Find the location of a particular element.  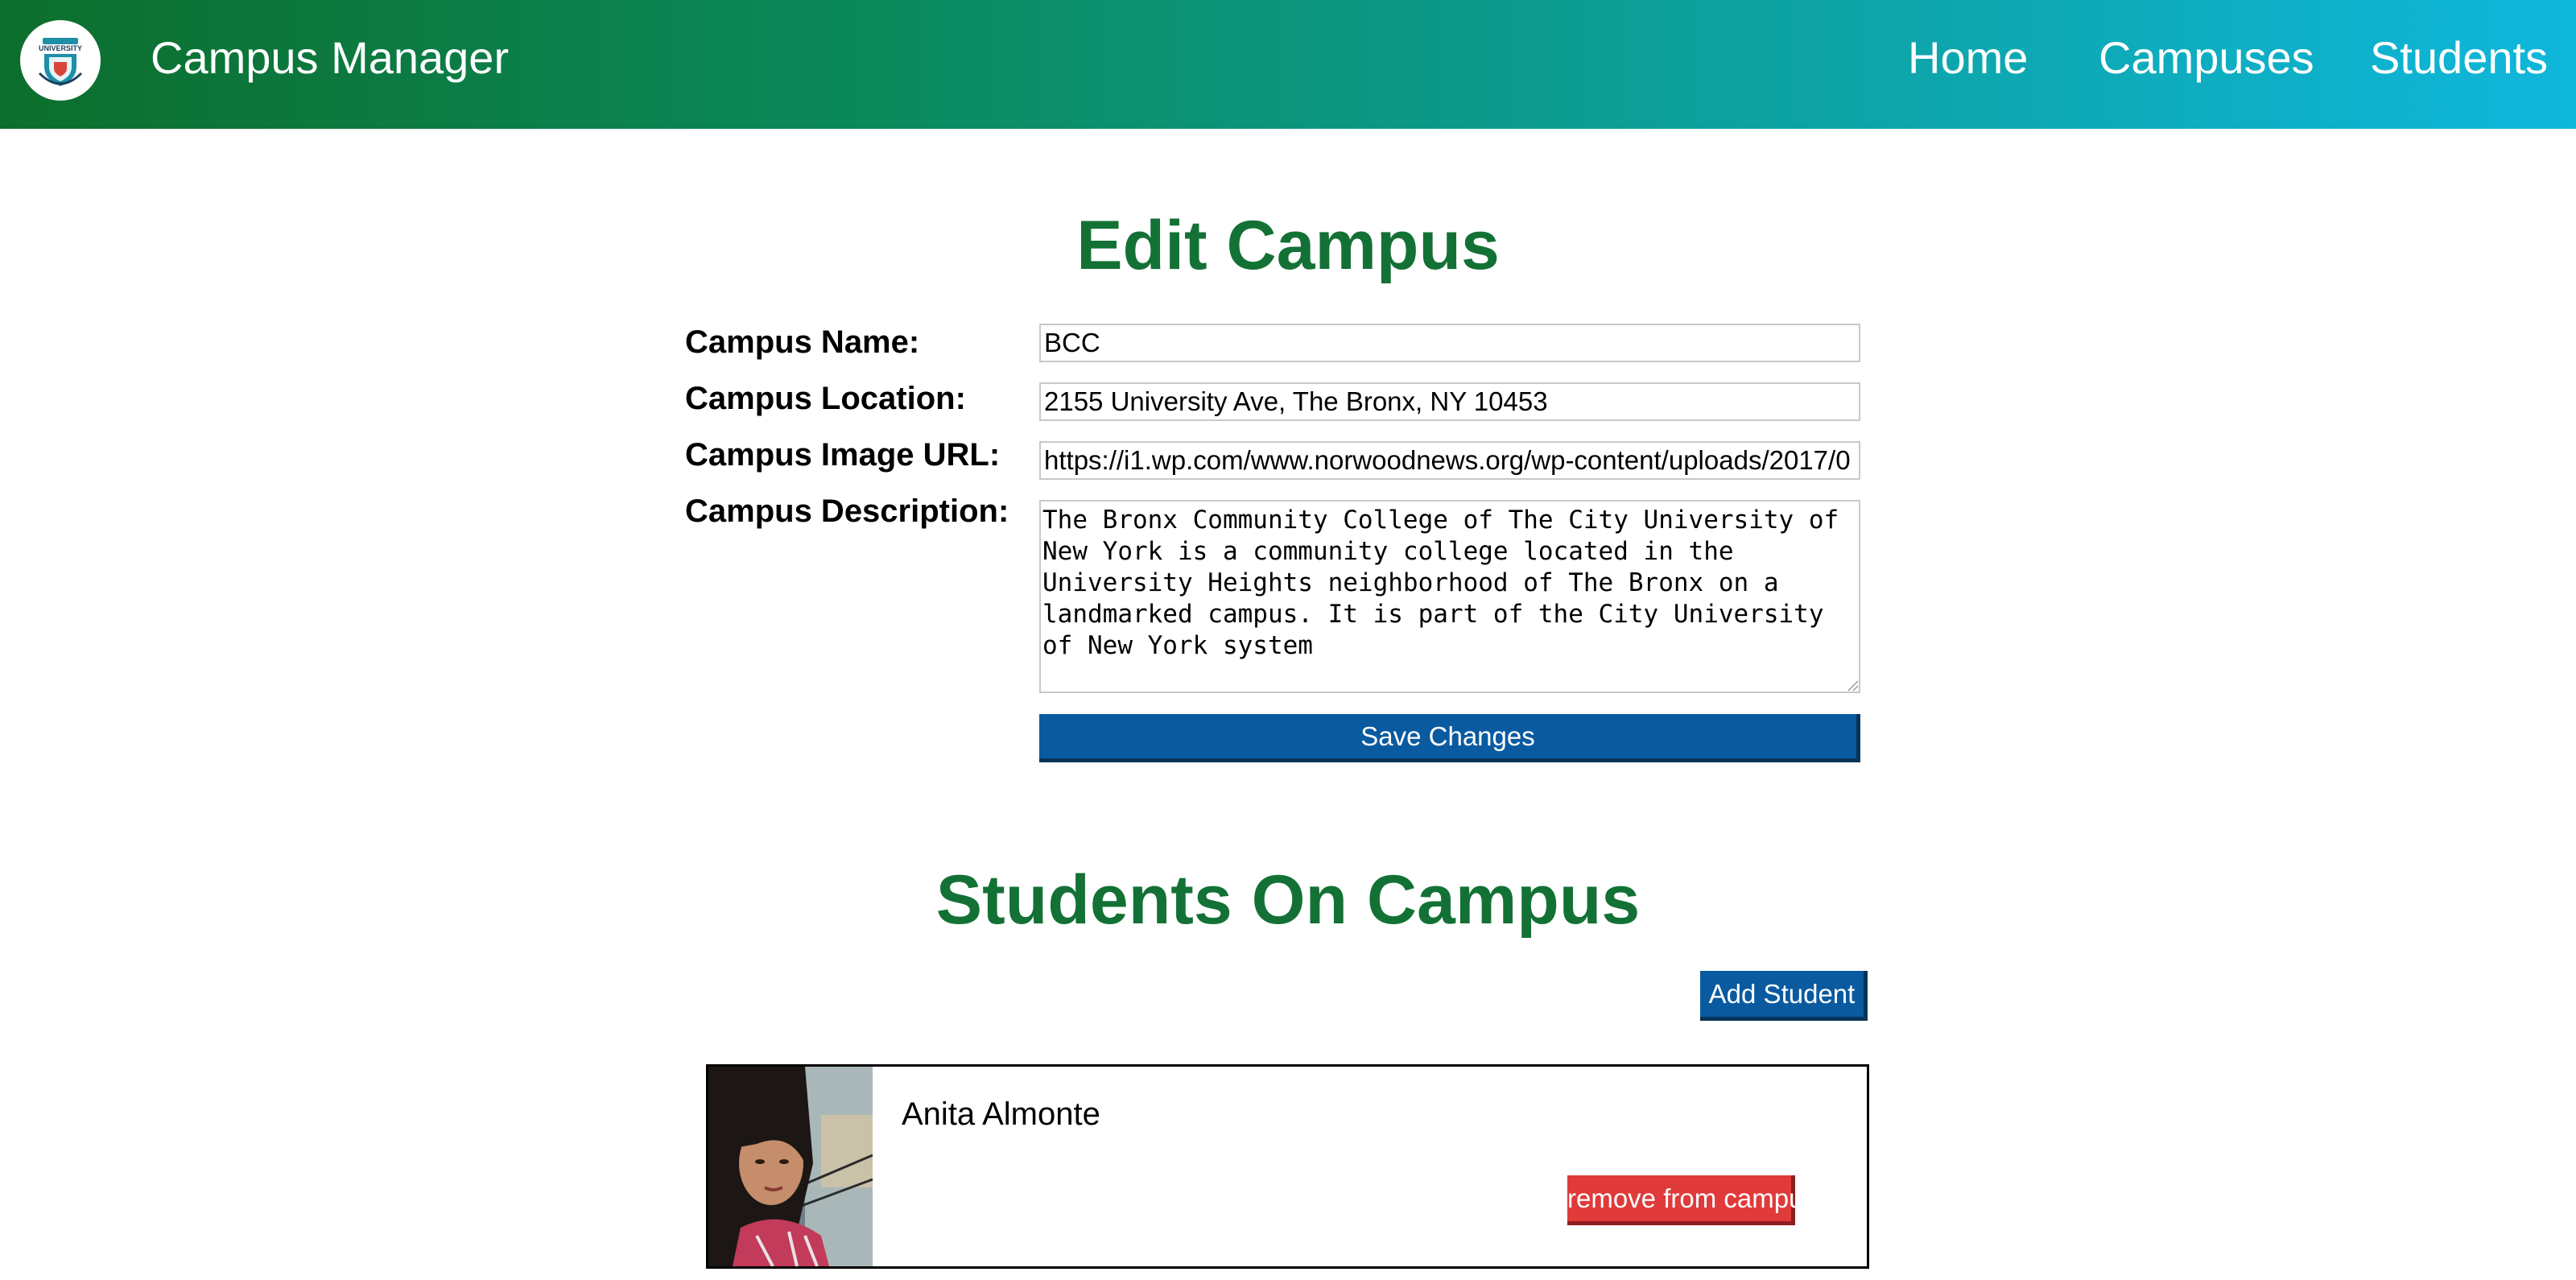

campus-description-label: Campus Description: is located at coordinates (847, 511).